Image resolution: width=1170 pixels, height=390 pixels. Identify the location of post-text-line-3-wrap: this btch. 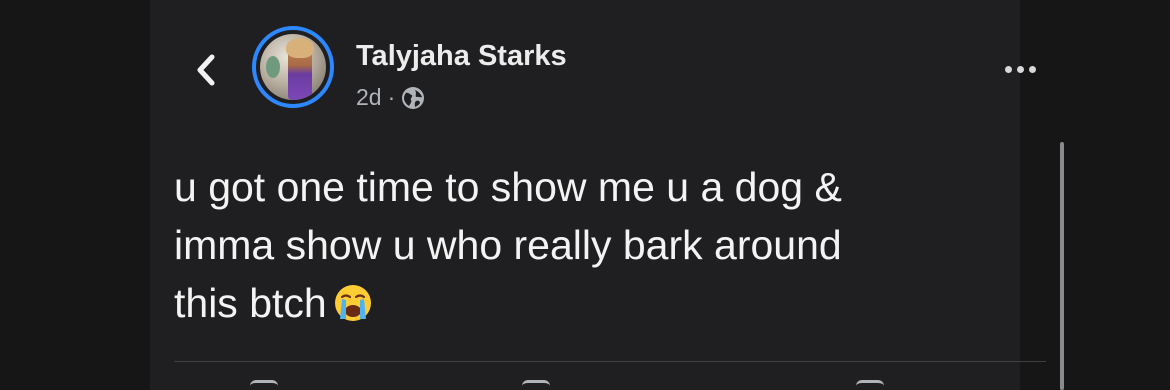
(589, 303).